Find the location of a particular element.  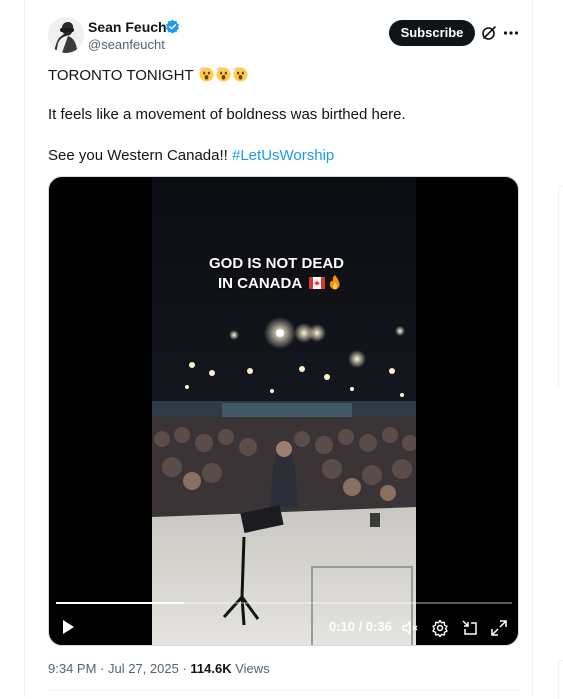

grok-icon is located at coordinates (489, 33).